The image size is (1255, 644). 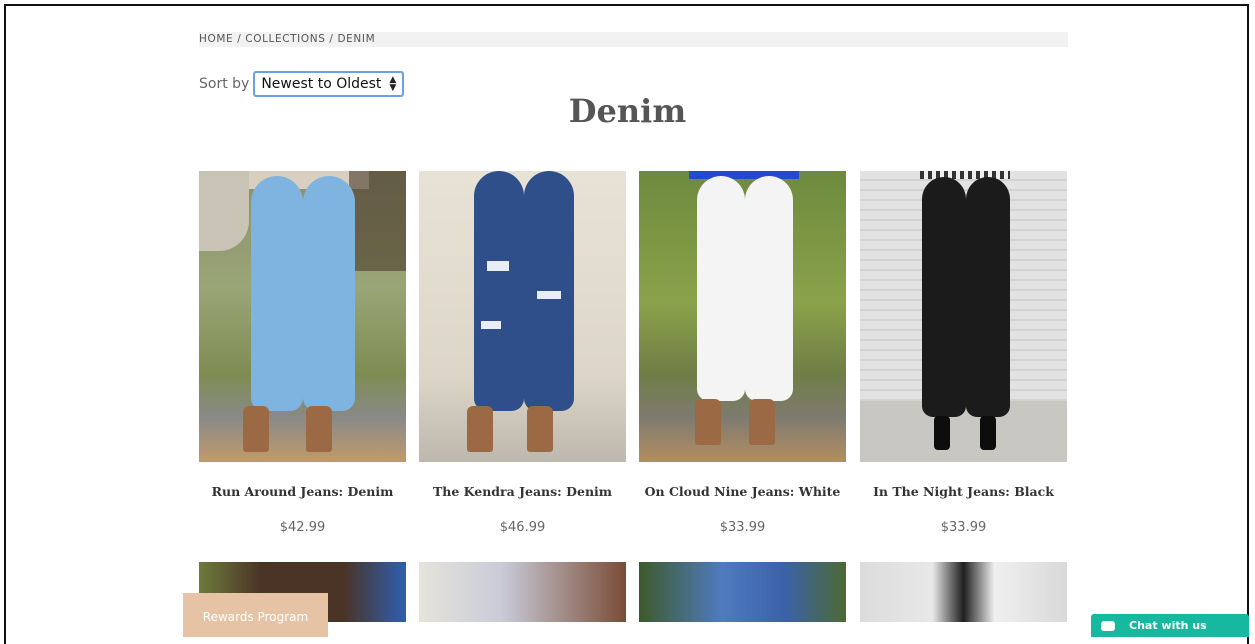 What do you see at coordinates (302, 527) in the screenshot?
I see `product-price: $42.99` at bounding box center [302, 527].